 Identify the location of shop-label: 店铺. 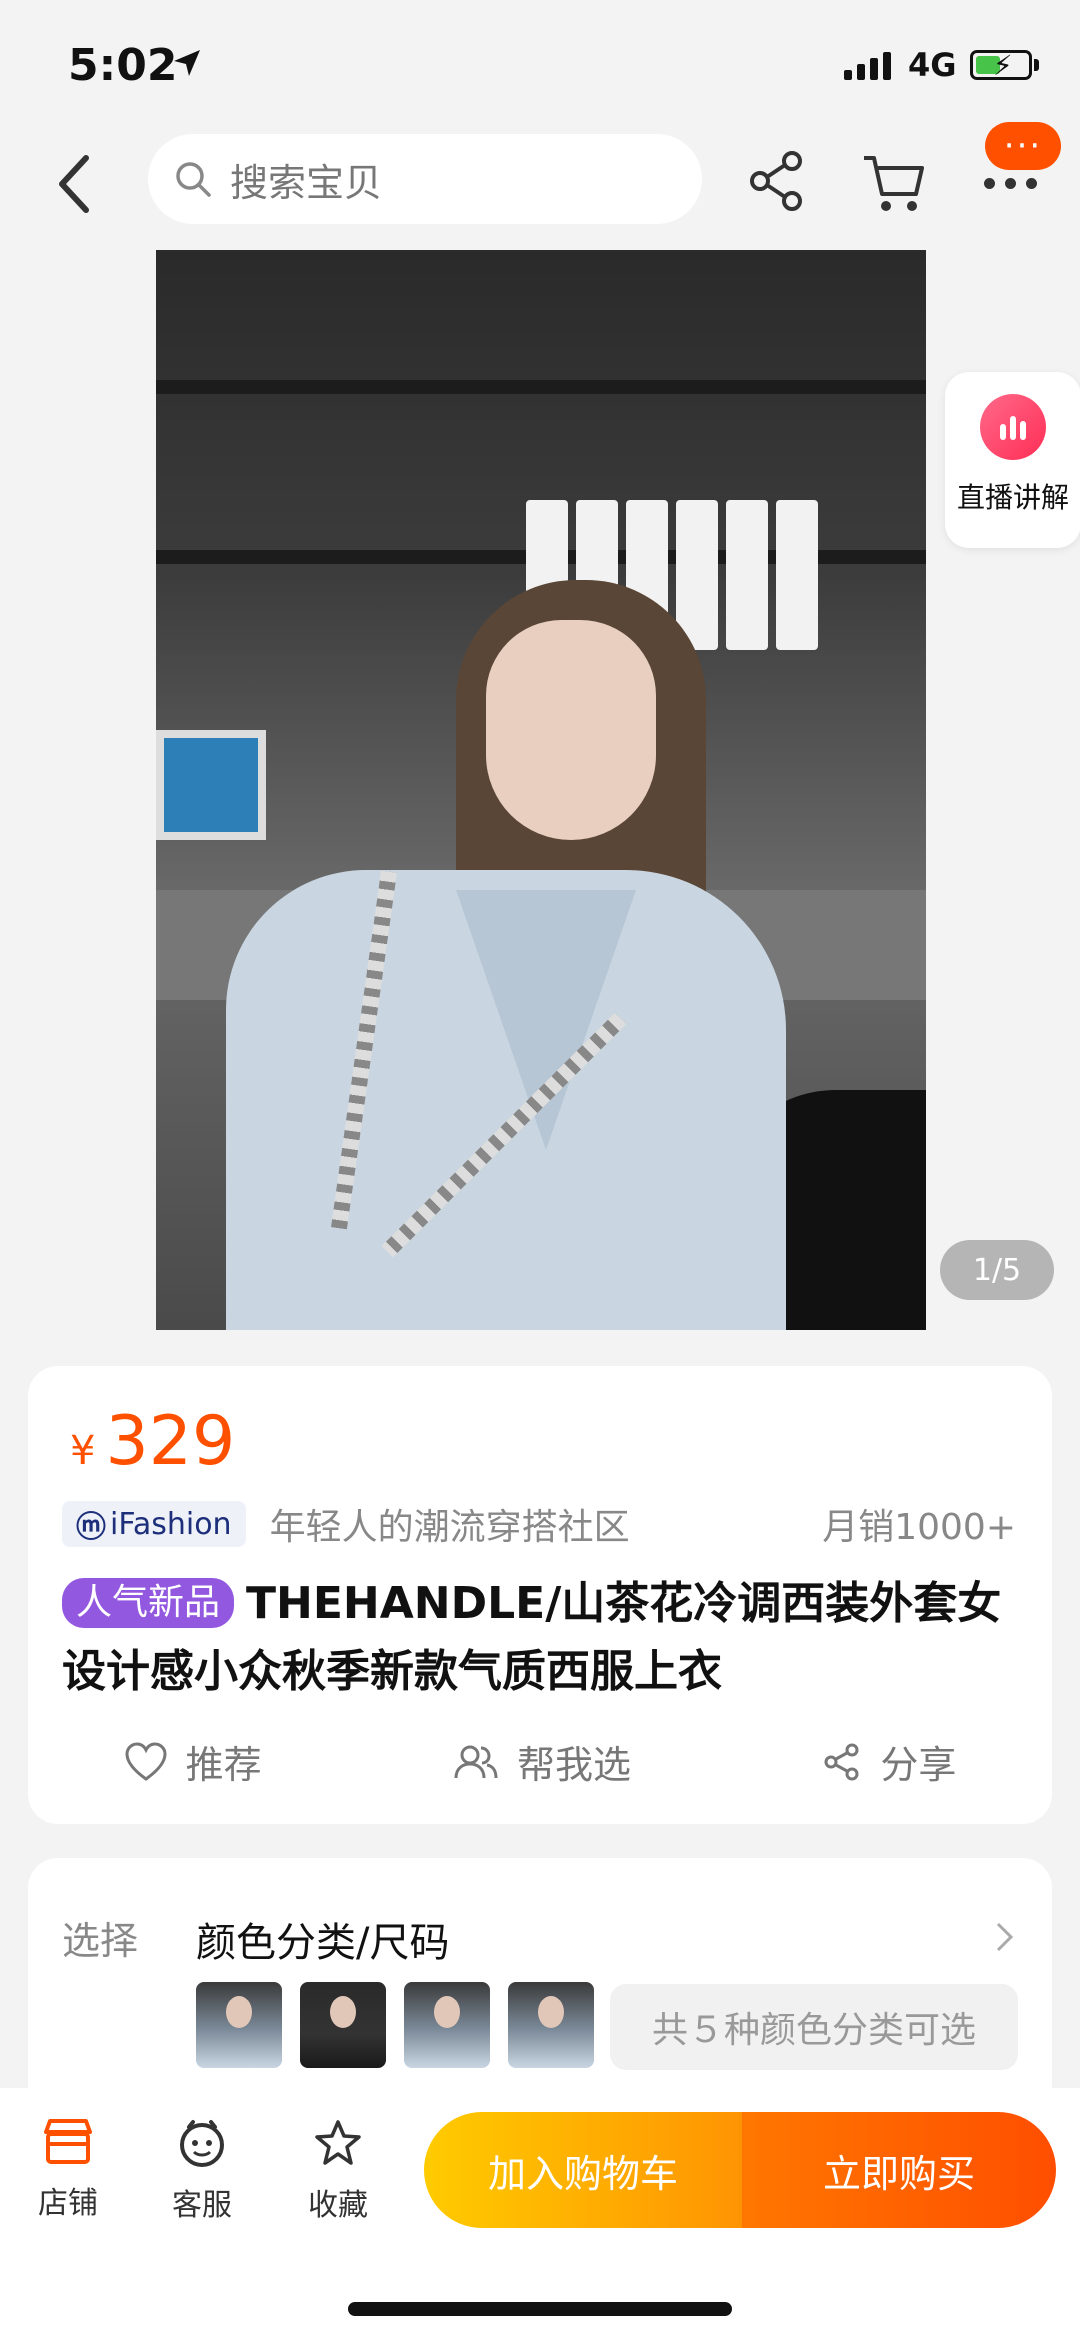
(68, 2203).